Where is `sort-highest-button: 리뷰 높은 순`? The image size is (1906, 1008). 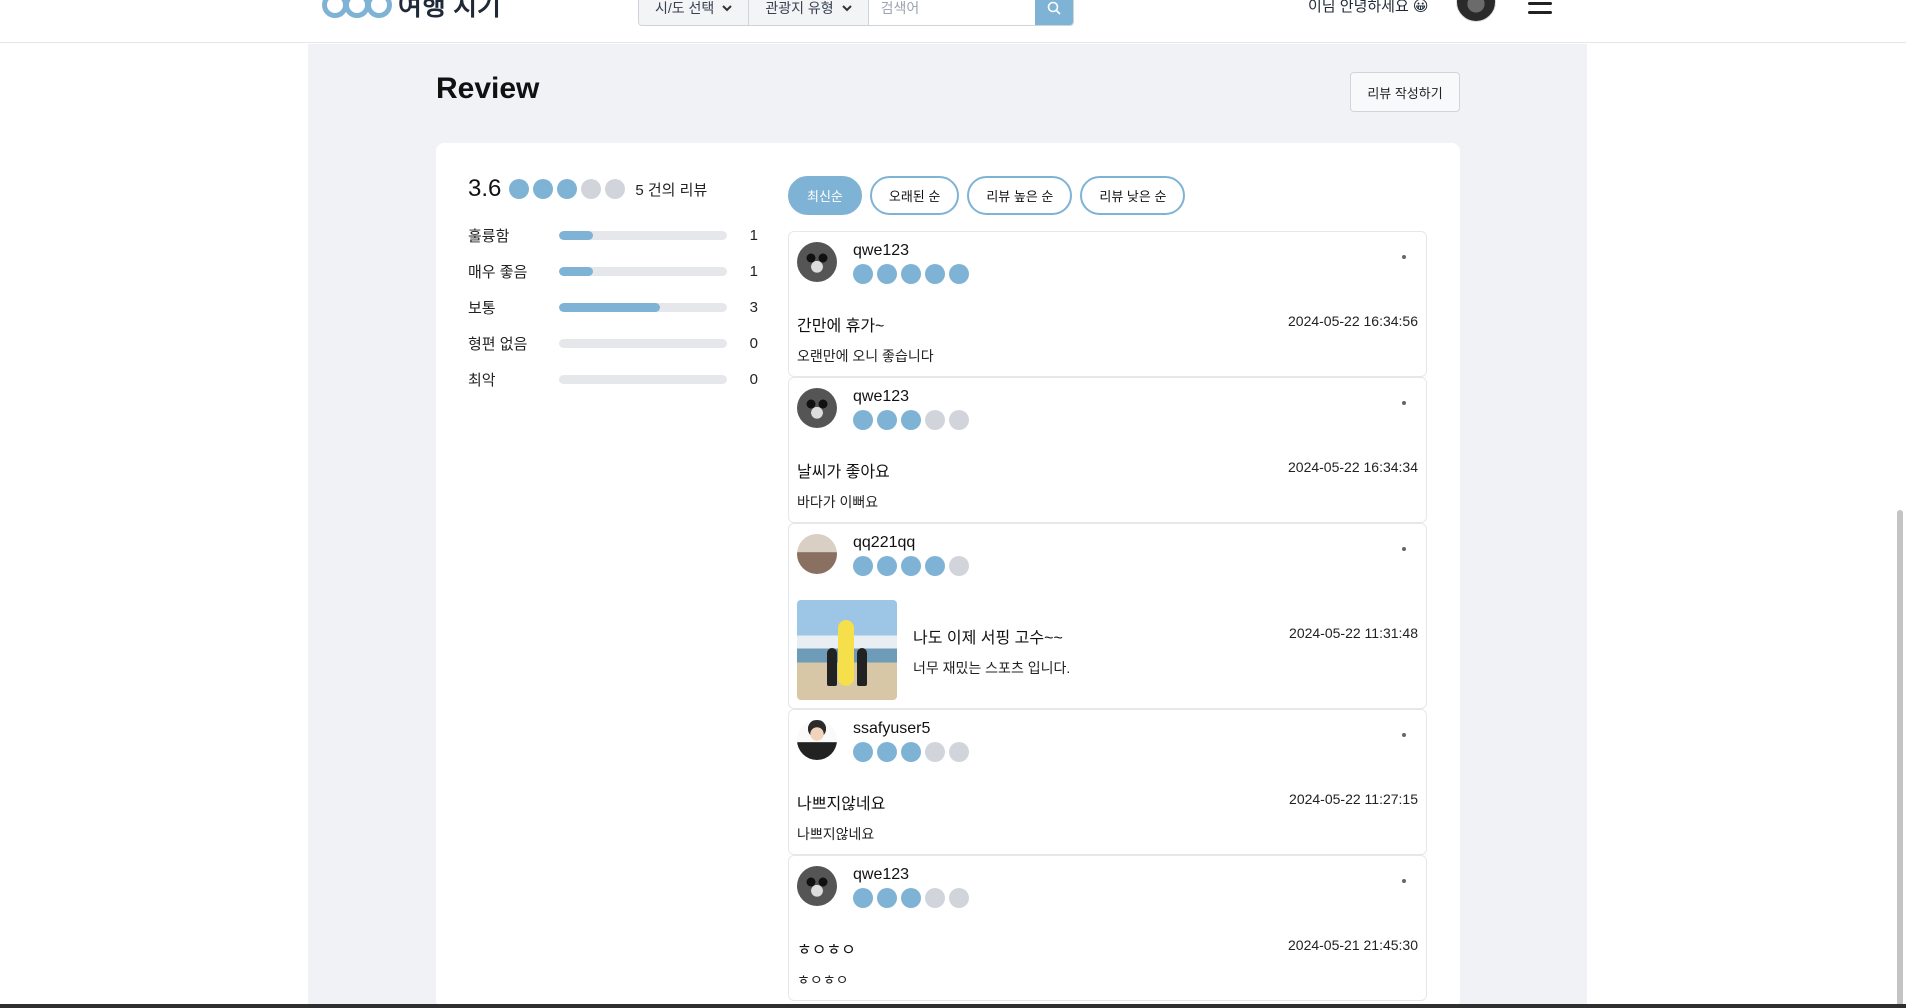
sort-highest-button: 리뷰 높은 순 is located at coordinates (1020, 195).